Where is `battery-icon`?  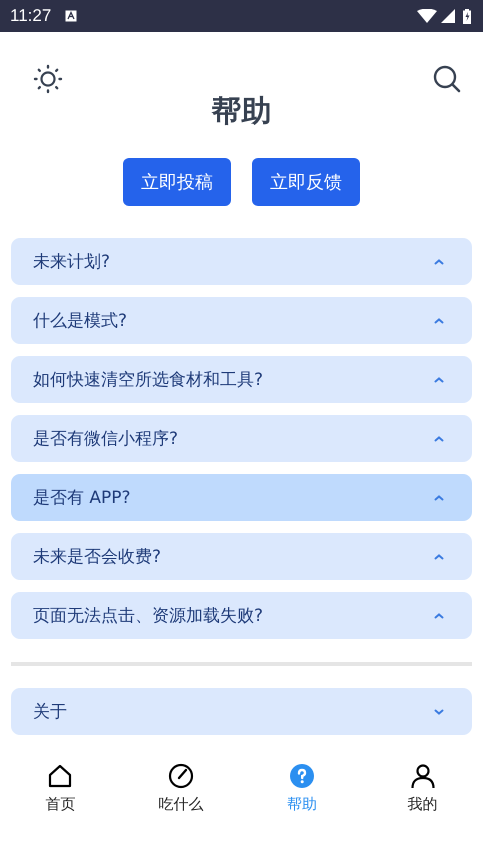
battery-icon is located at coordinates (467, 16).